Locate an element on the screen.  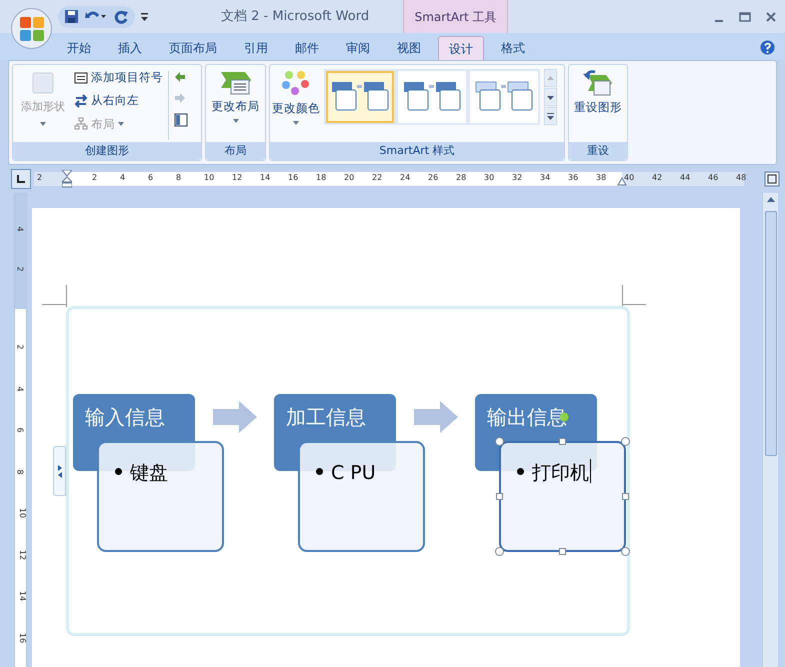
promote-arrow-icon is located at coordinates (180, 77).